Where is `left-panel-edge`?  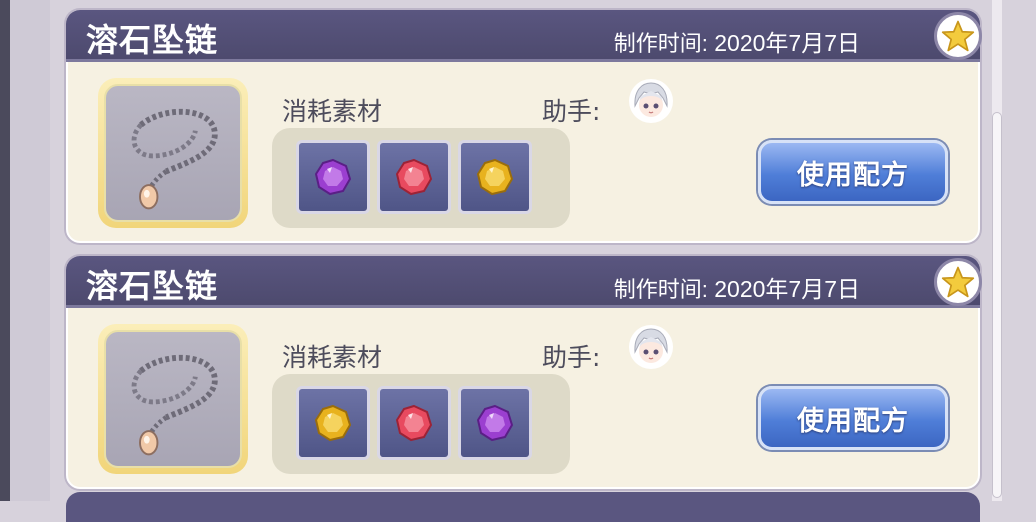
left-panel-edge is located at coordinates (30, 250).